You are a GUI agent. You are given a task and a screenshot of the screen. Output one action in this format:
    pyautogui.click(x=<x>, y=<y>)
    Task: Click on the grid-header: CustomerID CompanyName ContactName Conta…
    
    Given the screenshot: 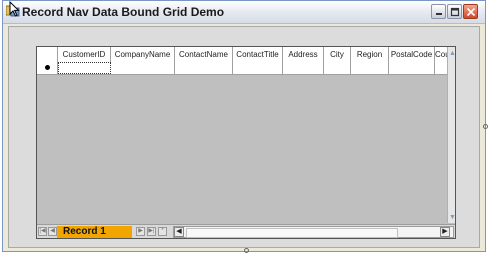 What is the action you would take?
    pyautogui.click(x=242, y=55)
    